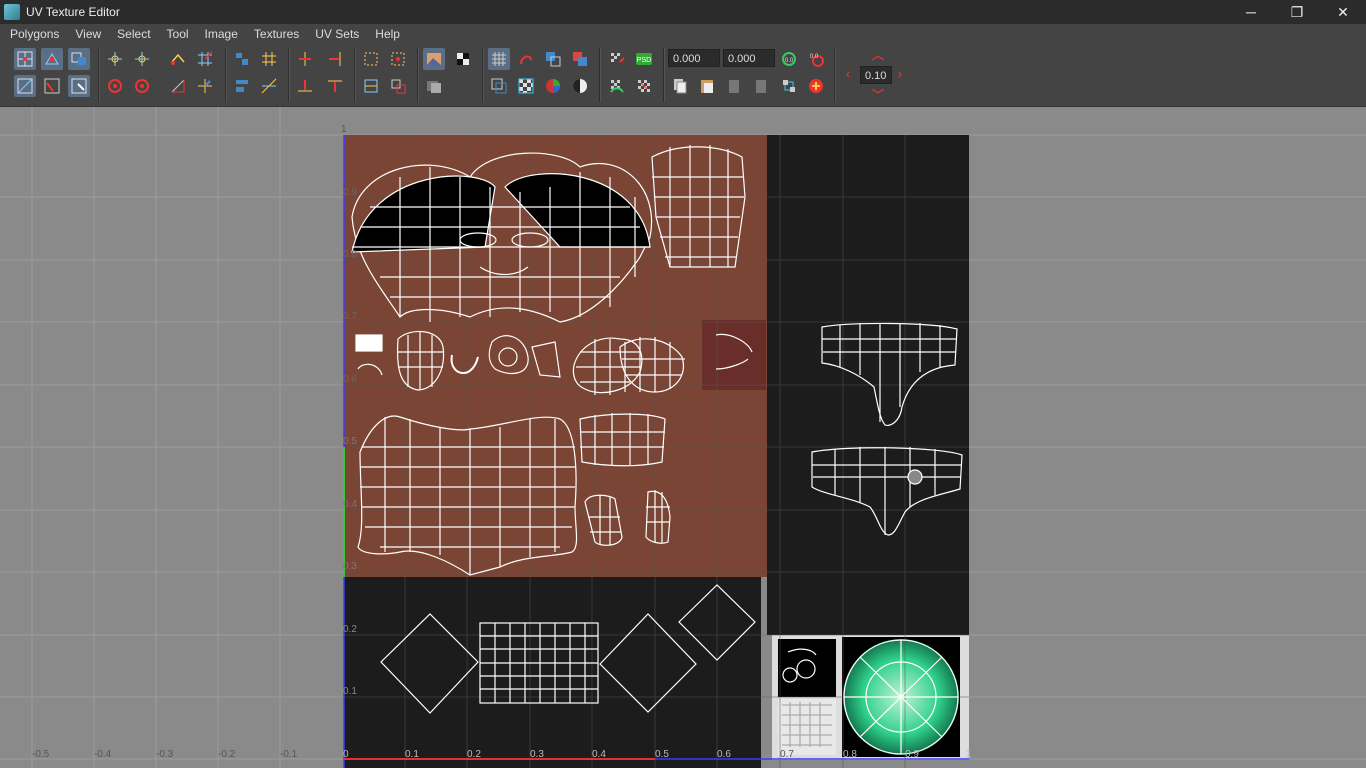  Describe the element at coordinates (912, 754) in the screenshot. I see `u-tick-label: 0.9` at that location.